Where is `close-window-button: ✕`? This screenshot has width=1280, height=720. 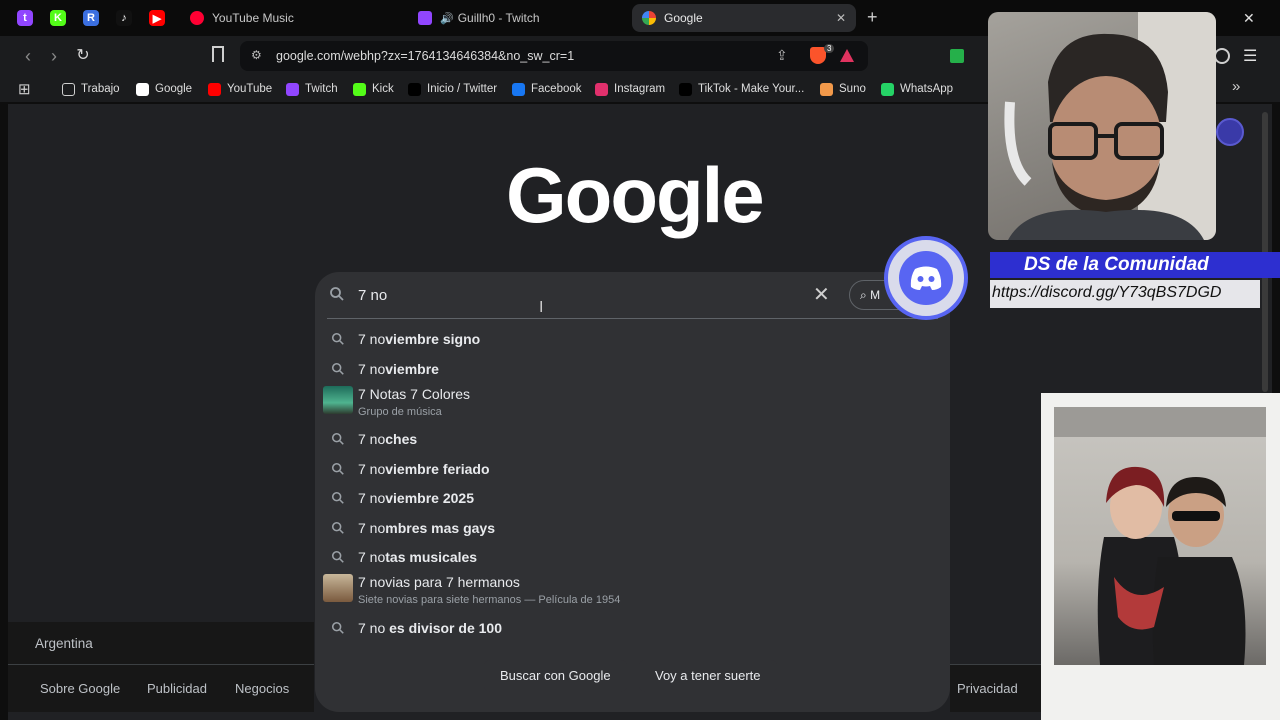
close-window-button: ✕ is located at coordinates (1249, 18).